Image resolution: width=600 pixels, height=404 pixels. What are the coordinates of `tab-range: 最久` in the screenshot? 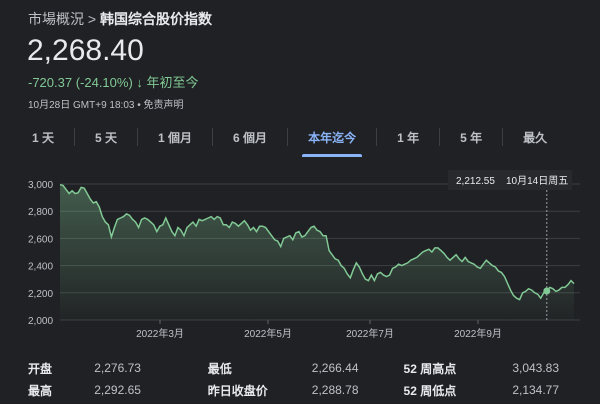 It's located at (535, 137).